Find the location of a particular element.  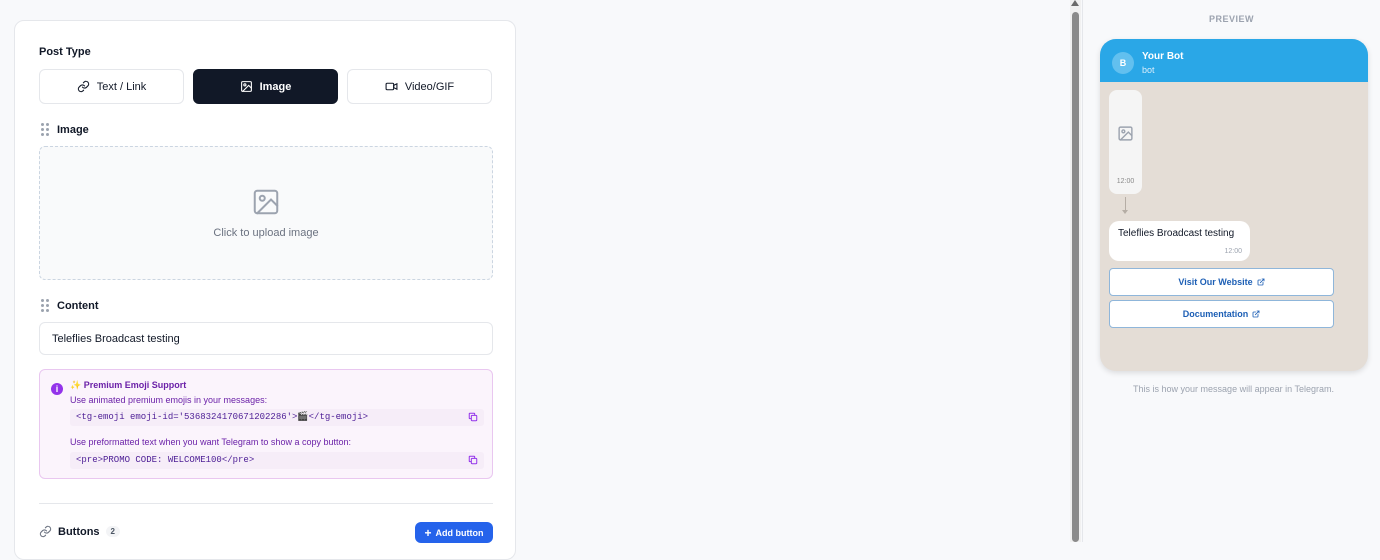

post-type-image-label: Image is located at coordinates (275, 86).